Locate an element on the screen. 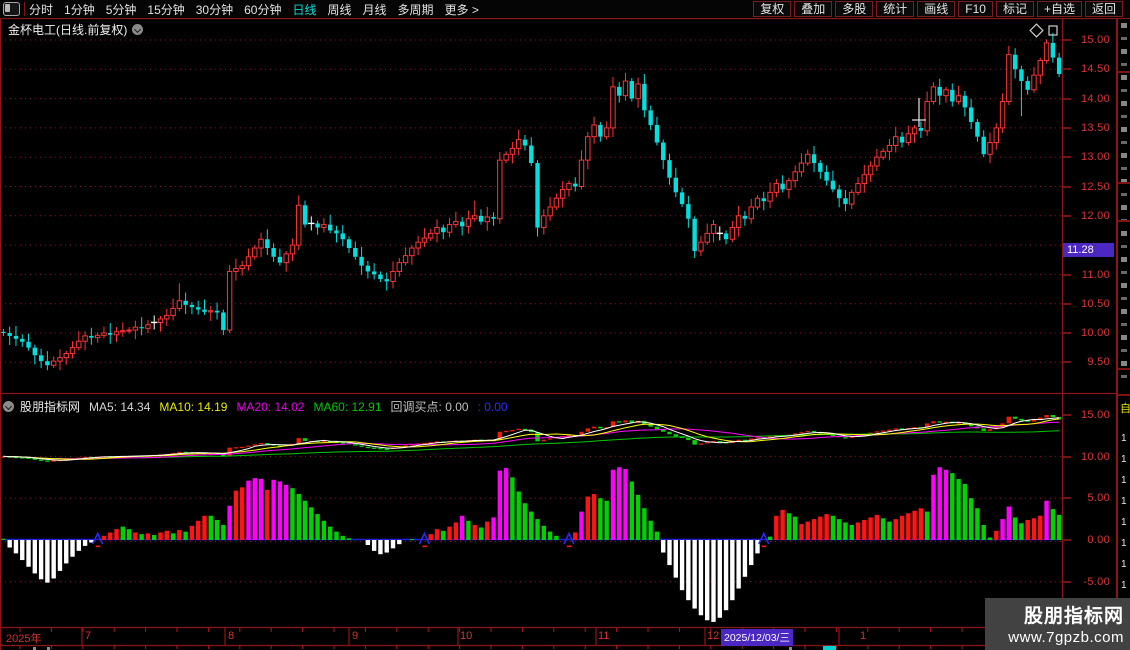  toolbar-button-3: 多股 is located at coordinates (854, 9).